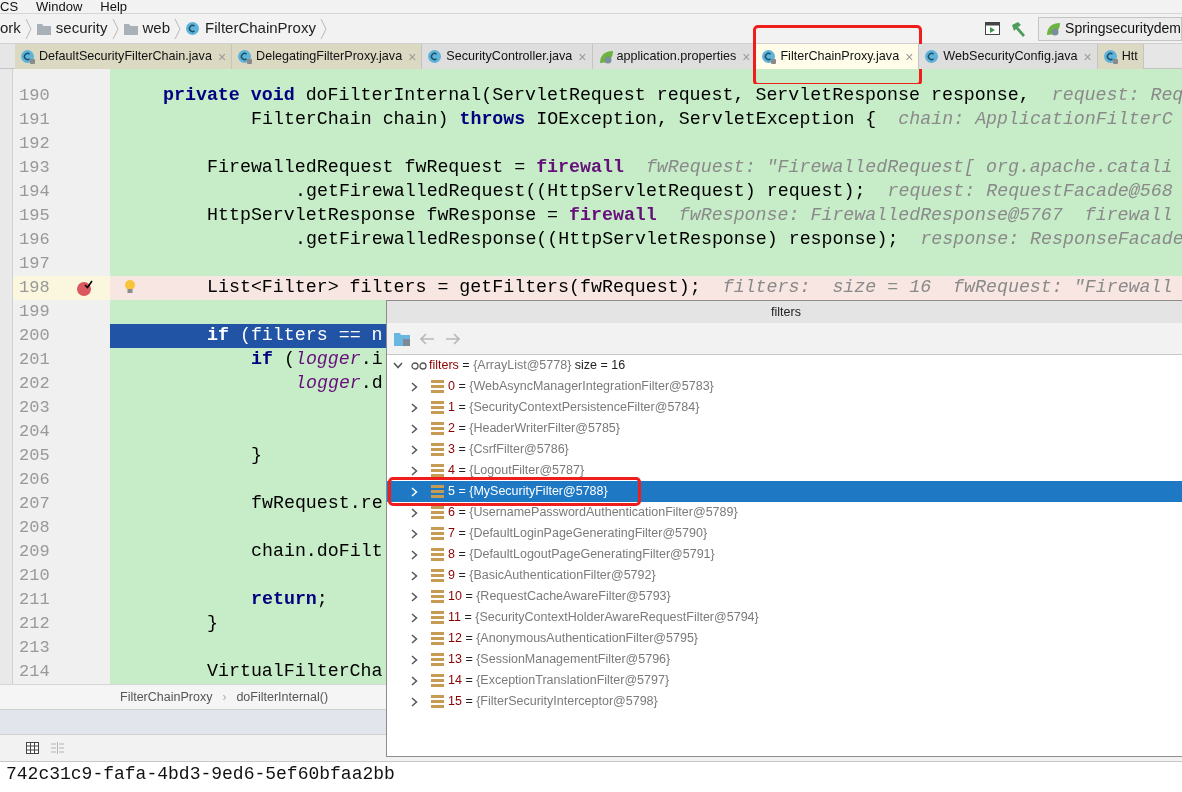 The width and height of the screenshot is (1182, 792). I want to click on run-config-selector: Springsecuritydem, so click(1110, 28).